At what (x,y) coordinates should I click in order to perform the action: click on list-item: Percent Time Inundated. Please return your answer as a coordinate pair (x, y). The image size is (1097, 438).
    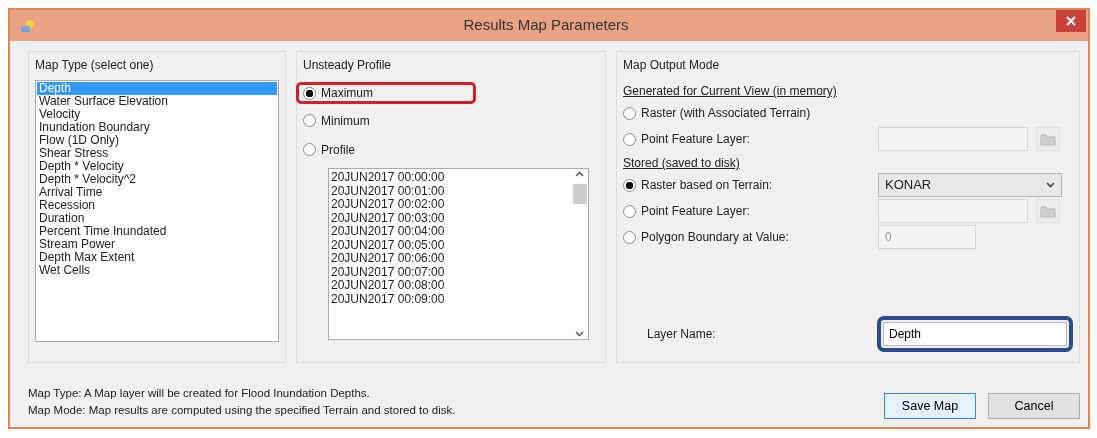
    Looking at the image, I should click on (157, 231).